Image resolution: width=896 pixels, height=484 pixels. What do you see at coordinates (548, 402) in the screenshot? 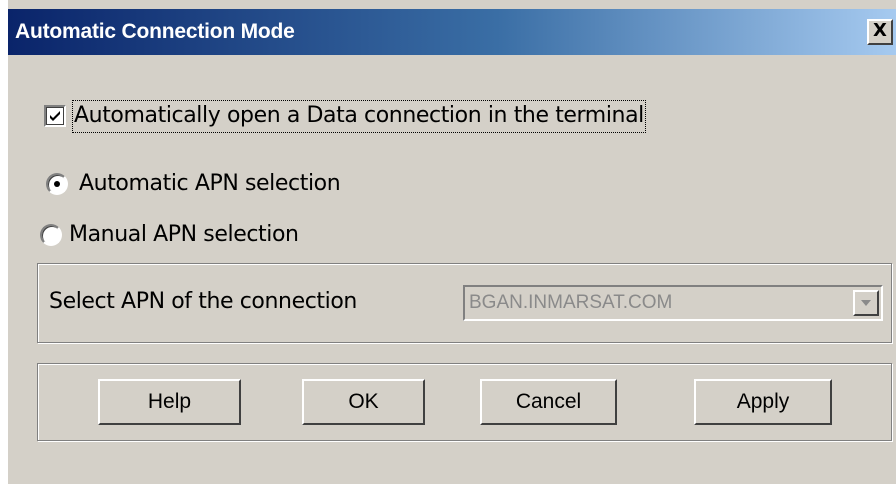
I see `cancel-button: Cancel` at bounding box center [548, 402].